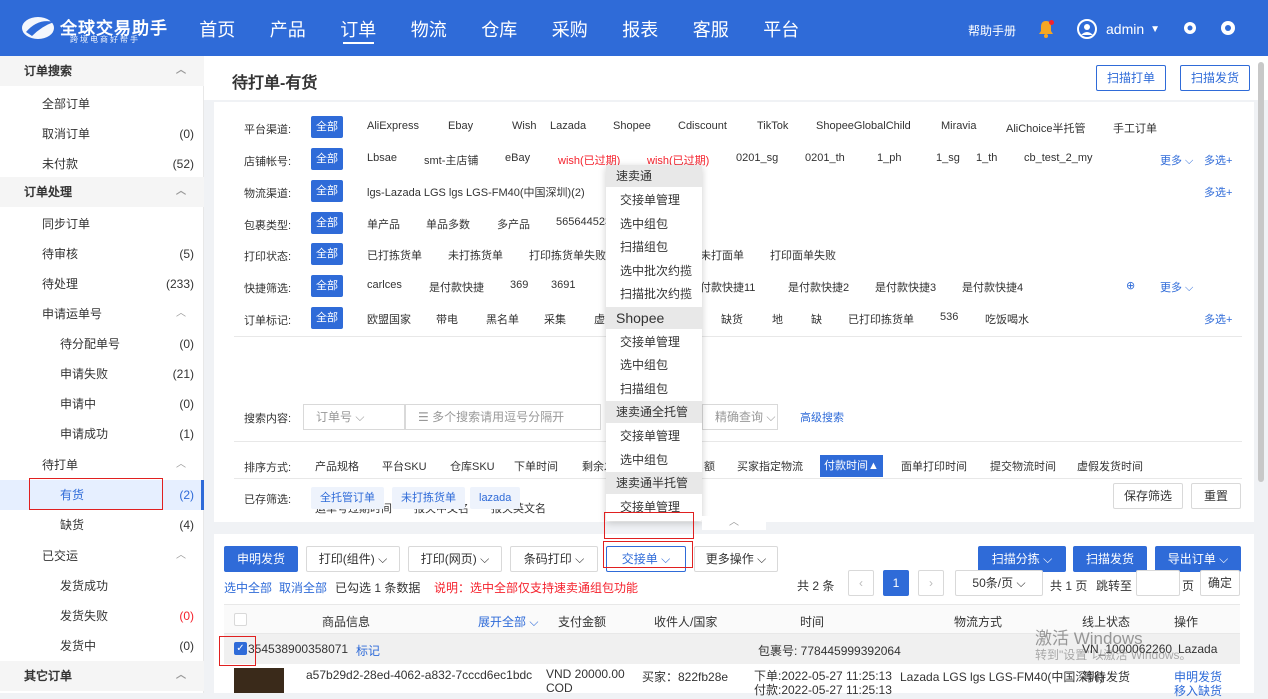  What do you see at coordinates (429, 28) in the screenshot?
I see `nav-item-3: 物流` at bounding box center [429, 28].